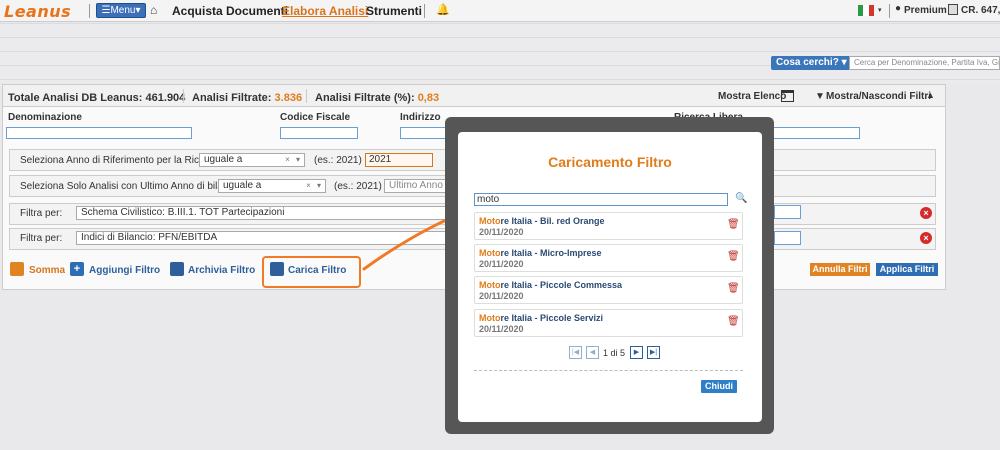 Image resolution: width=1000 pixels, height=450 pixels. Describe the element at coordinates (41, 213) in the screenshot. I see `filter-row-1-label: Filtra per:` at that location.